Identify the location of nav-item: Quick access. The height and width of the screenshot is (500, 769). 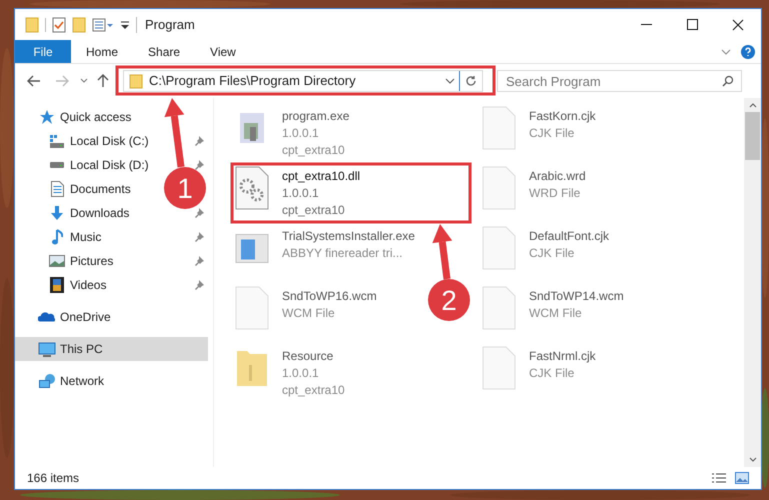
(96, 117).